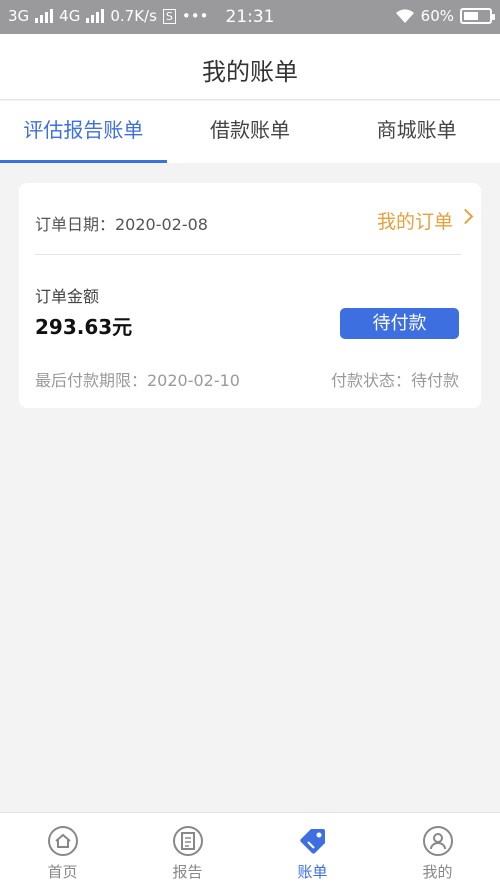 This screenshot has height=888, width=500. Describe the element at coordinates (394, 380) in the screenshot. I see `payment-status: 付款状态：待付款` at that location.